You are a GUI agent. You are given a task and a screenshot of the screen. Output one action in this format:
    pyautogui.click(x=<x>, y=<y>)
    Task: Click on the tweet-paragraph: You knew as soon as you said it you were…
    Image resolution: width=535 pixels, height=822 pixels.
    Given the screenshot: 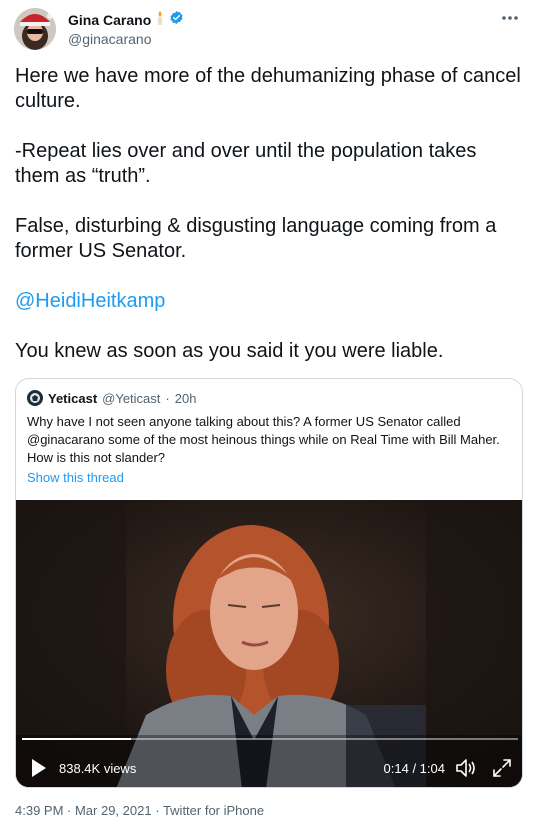 What is the action you would take?
    pyautogui.click(x=229, y=351)
    